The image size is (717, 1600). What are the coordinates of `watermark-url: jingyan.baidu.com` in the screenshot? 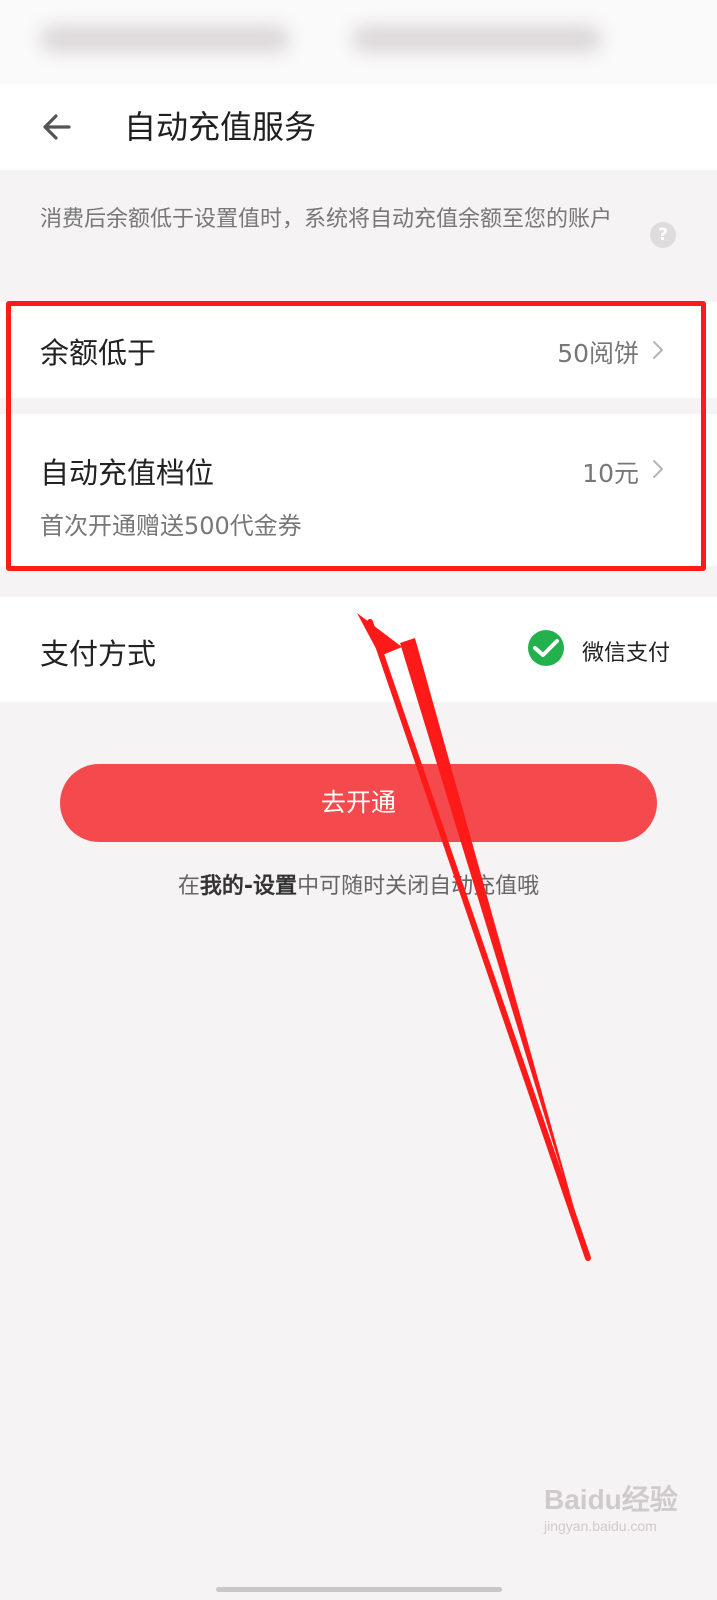 It's located at (600, 1526).